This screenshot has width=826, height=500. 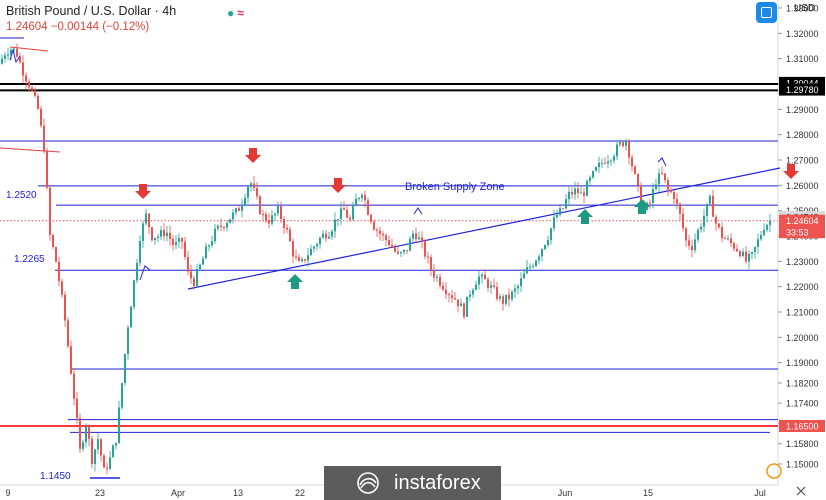 What do you see at coordinates (7, 493) in the screenshot?
I see `date-tick-label: 9` at bounding box center [7, 493].